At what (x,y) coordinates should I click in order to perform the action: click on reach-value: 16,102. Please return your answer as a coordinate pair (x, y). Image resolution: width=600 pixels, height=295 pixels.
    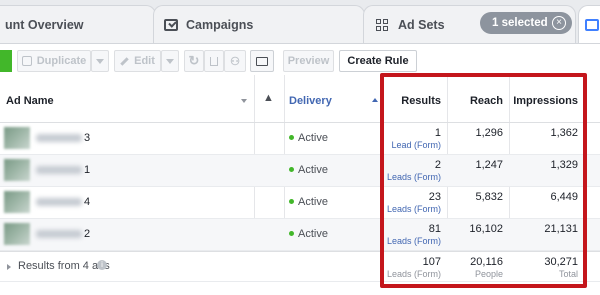
    Looking at the image, I should click on (486, 229).